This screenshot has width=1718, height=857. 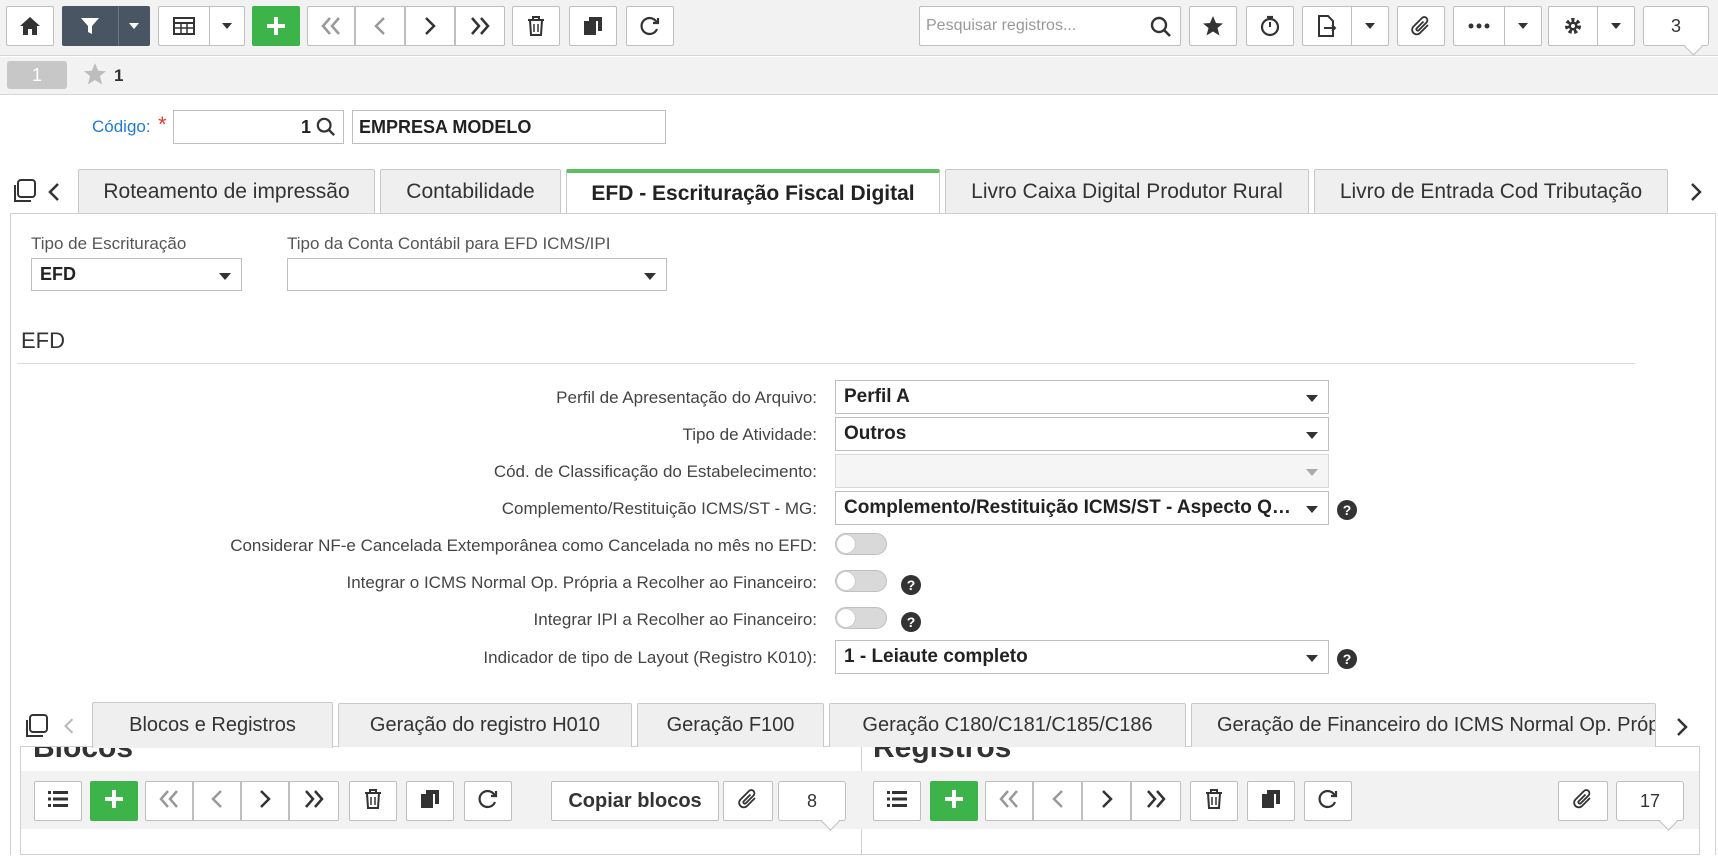 I want to click on more-actions-dropdown-button, so click(x=1523, y=26).